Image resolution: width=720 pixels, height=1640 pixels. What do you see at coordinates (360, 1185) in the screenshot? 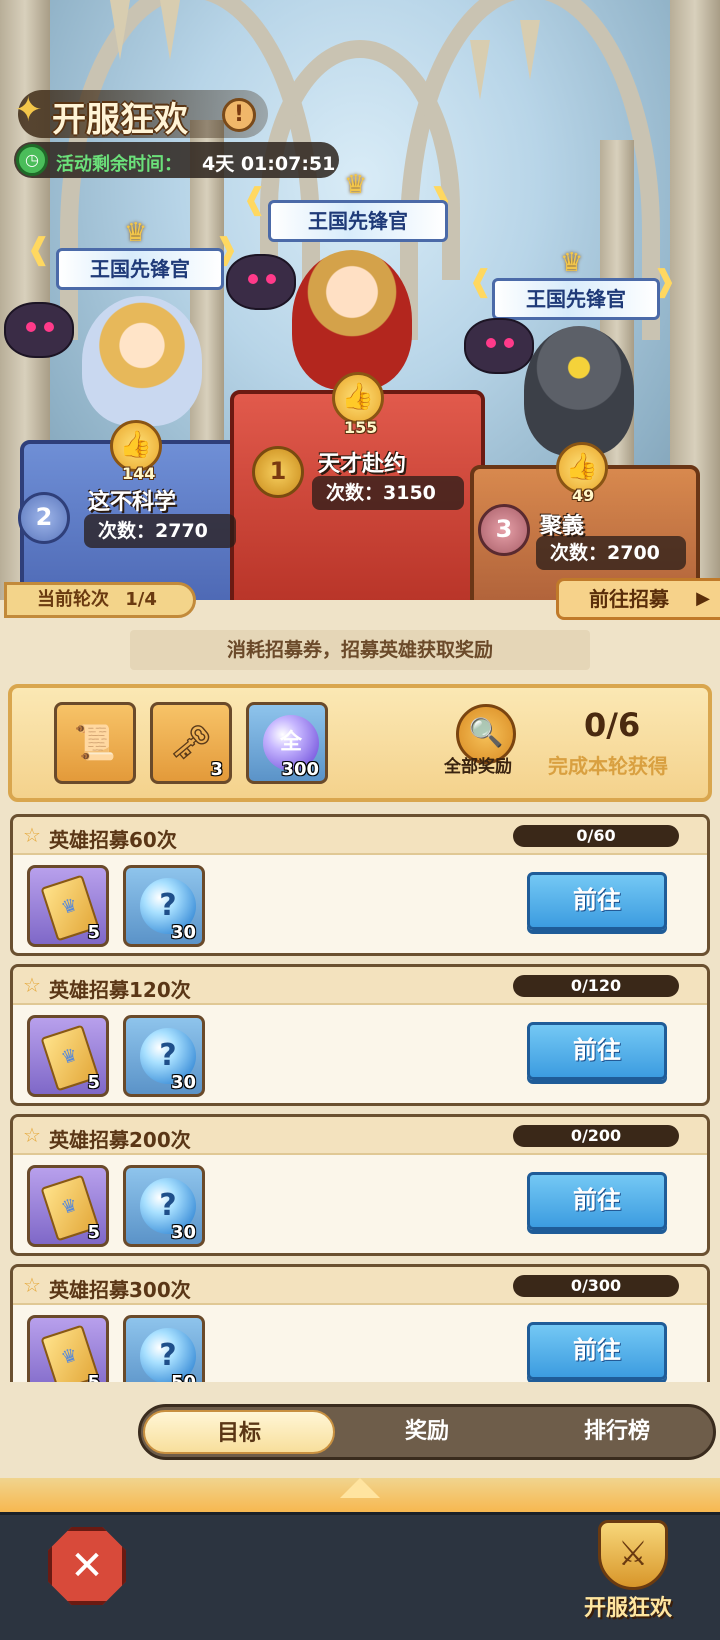
I see `task-card: ☆ 英雄招募200次 0/200 ♛ 5 ? 30 前往` at bounding box center [360, 1185].